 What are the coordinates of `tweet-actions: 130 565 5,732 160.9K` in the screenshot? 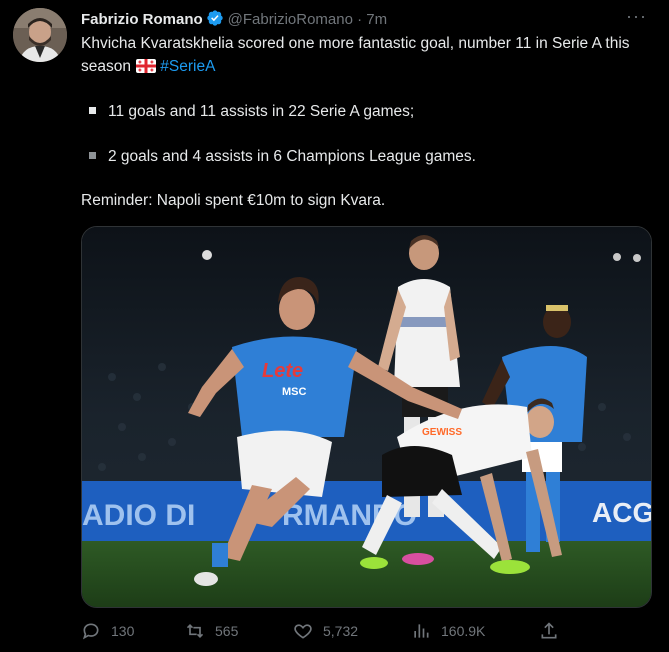 It's located at (326, 631).